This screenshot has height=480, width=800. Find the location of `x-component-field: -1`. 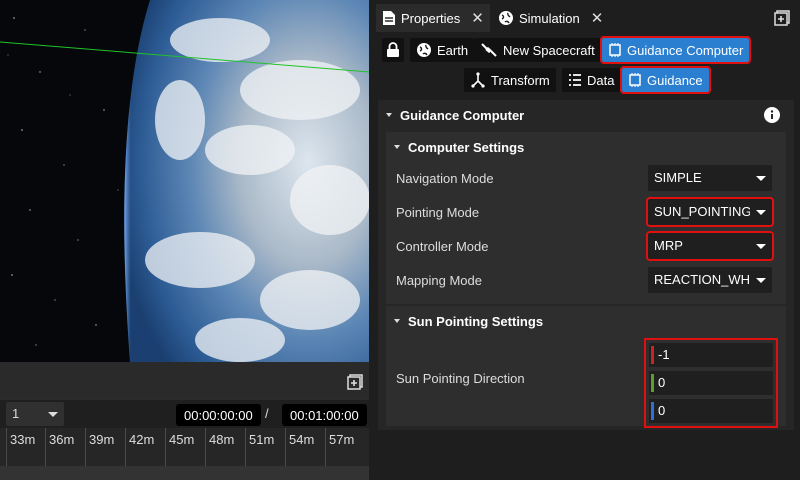

x-component-field: -1 is located at coordinates (711, 355).